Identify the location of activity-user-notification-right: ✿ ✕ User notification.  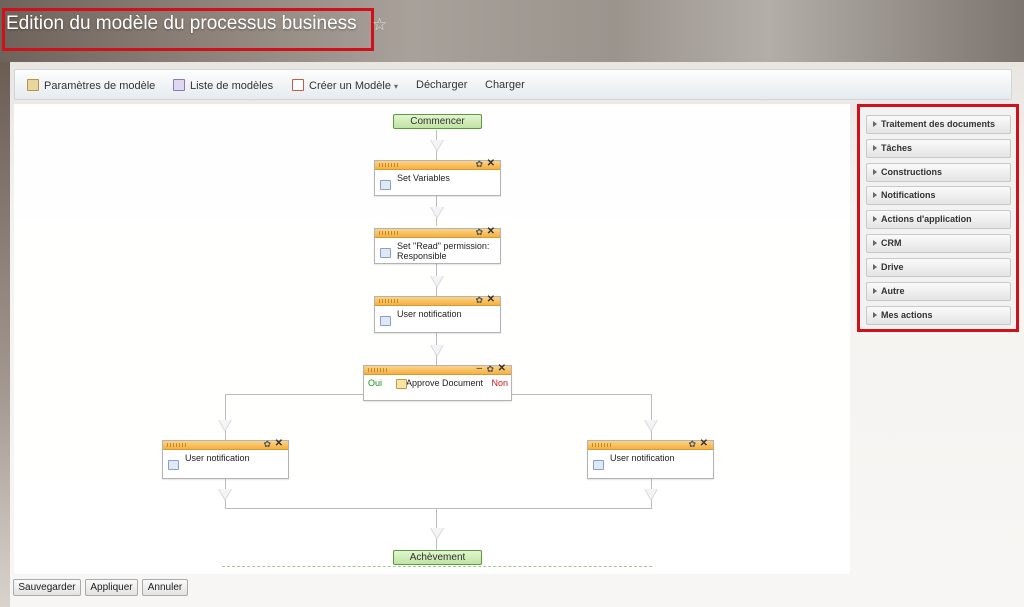
(650, 458).